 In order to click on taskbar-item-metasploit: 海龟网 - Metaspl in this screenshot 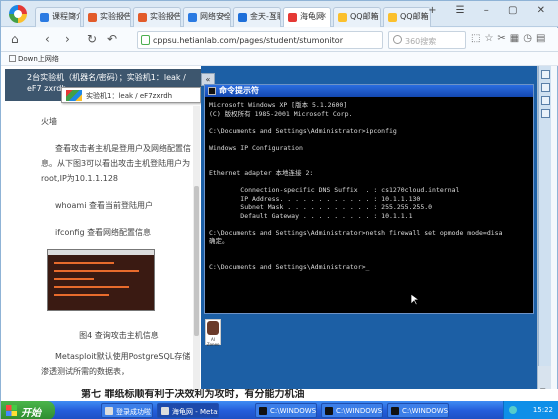, I will do `click(188, 410)`.